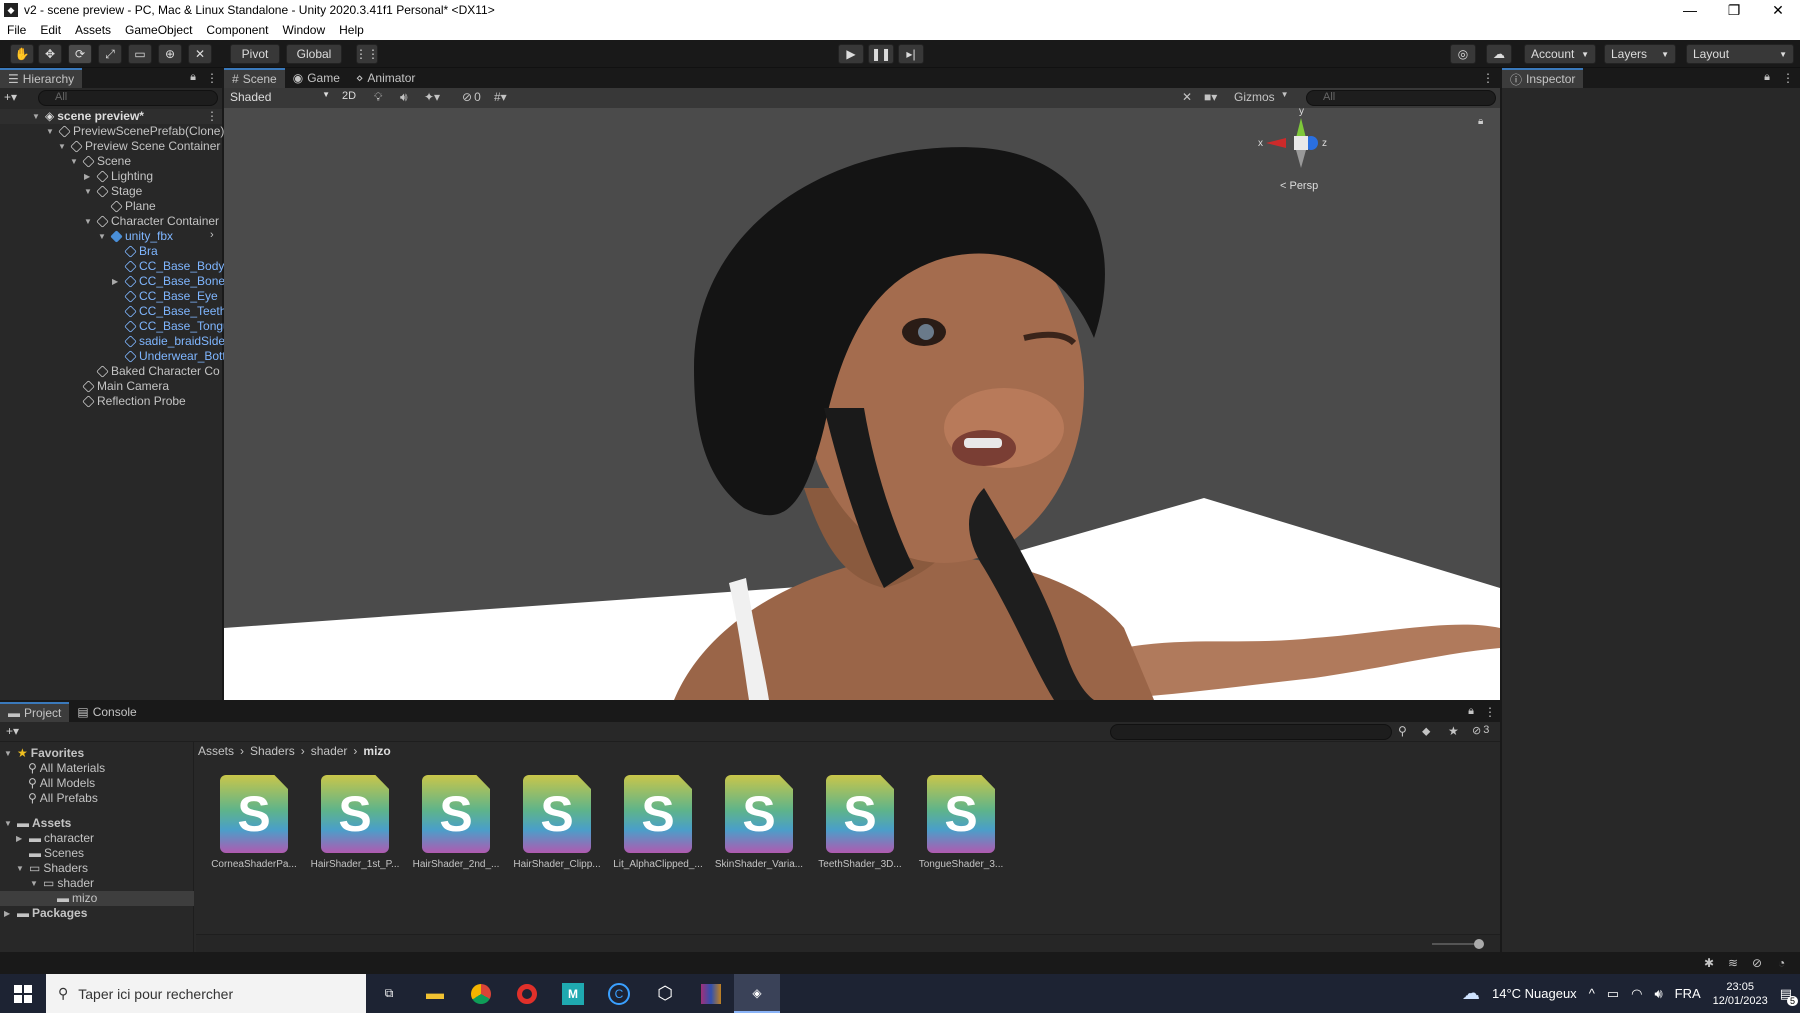  What do you see at coordinates (353, 98) in the screenshot?
I see `toggle-2d-button: 2D` at bounding box center [353, 98].